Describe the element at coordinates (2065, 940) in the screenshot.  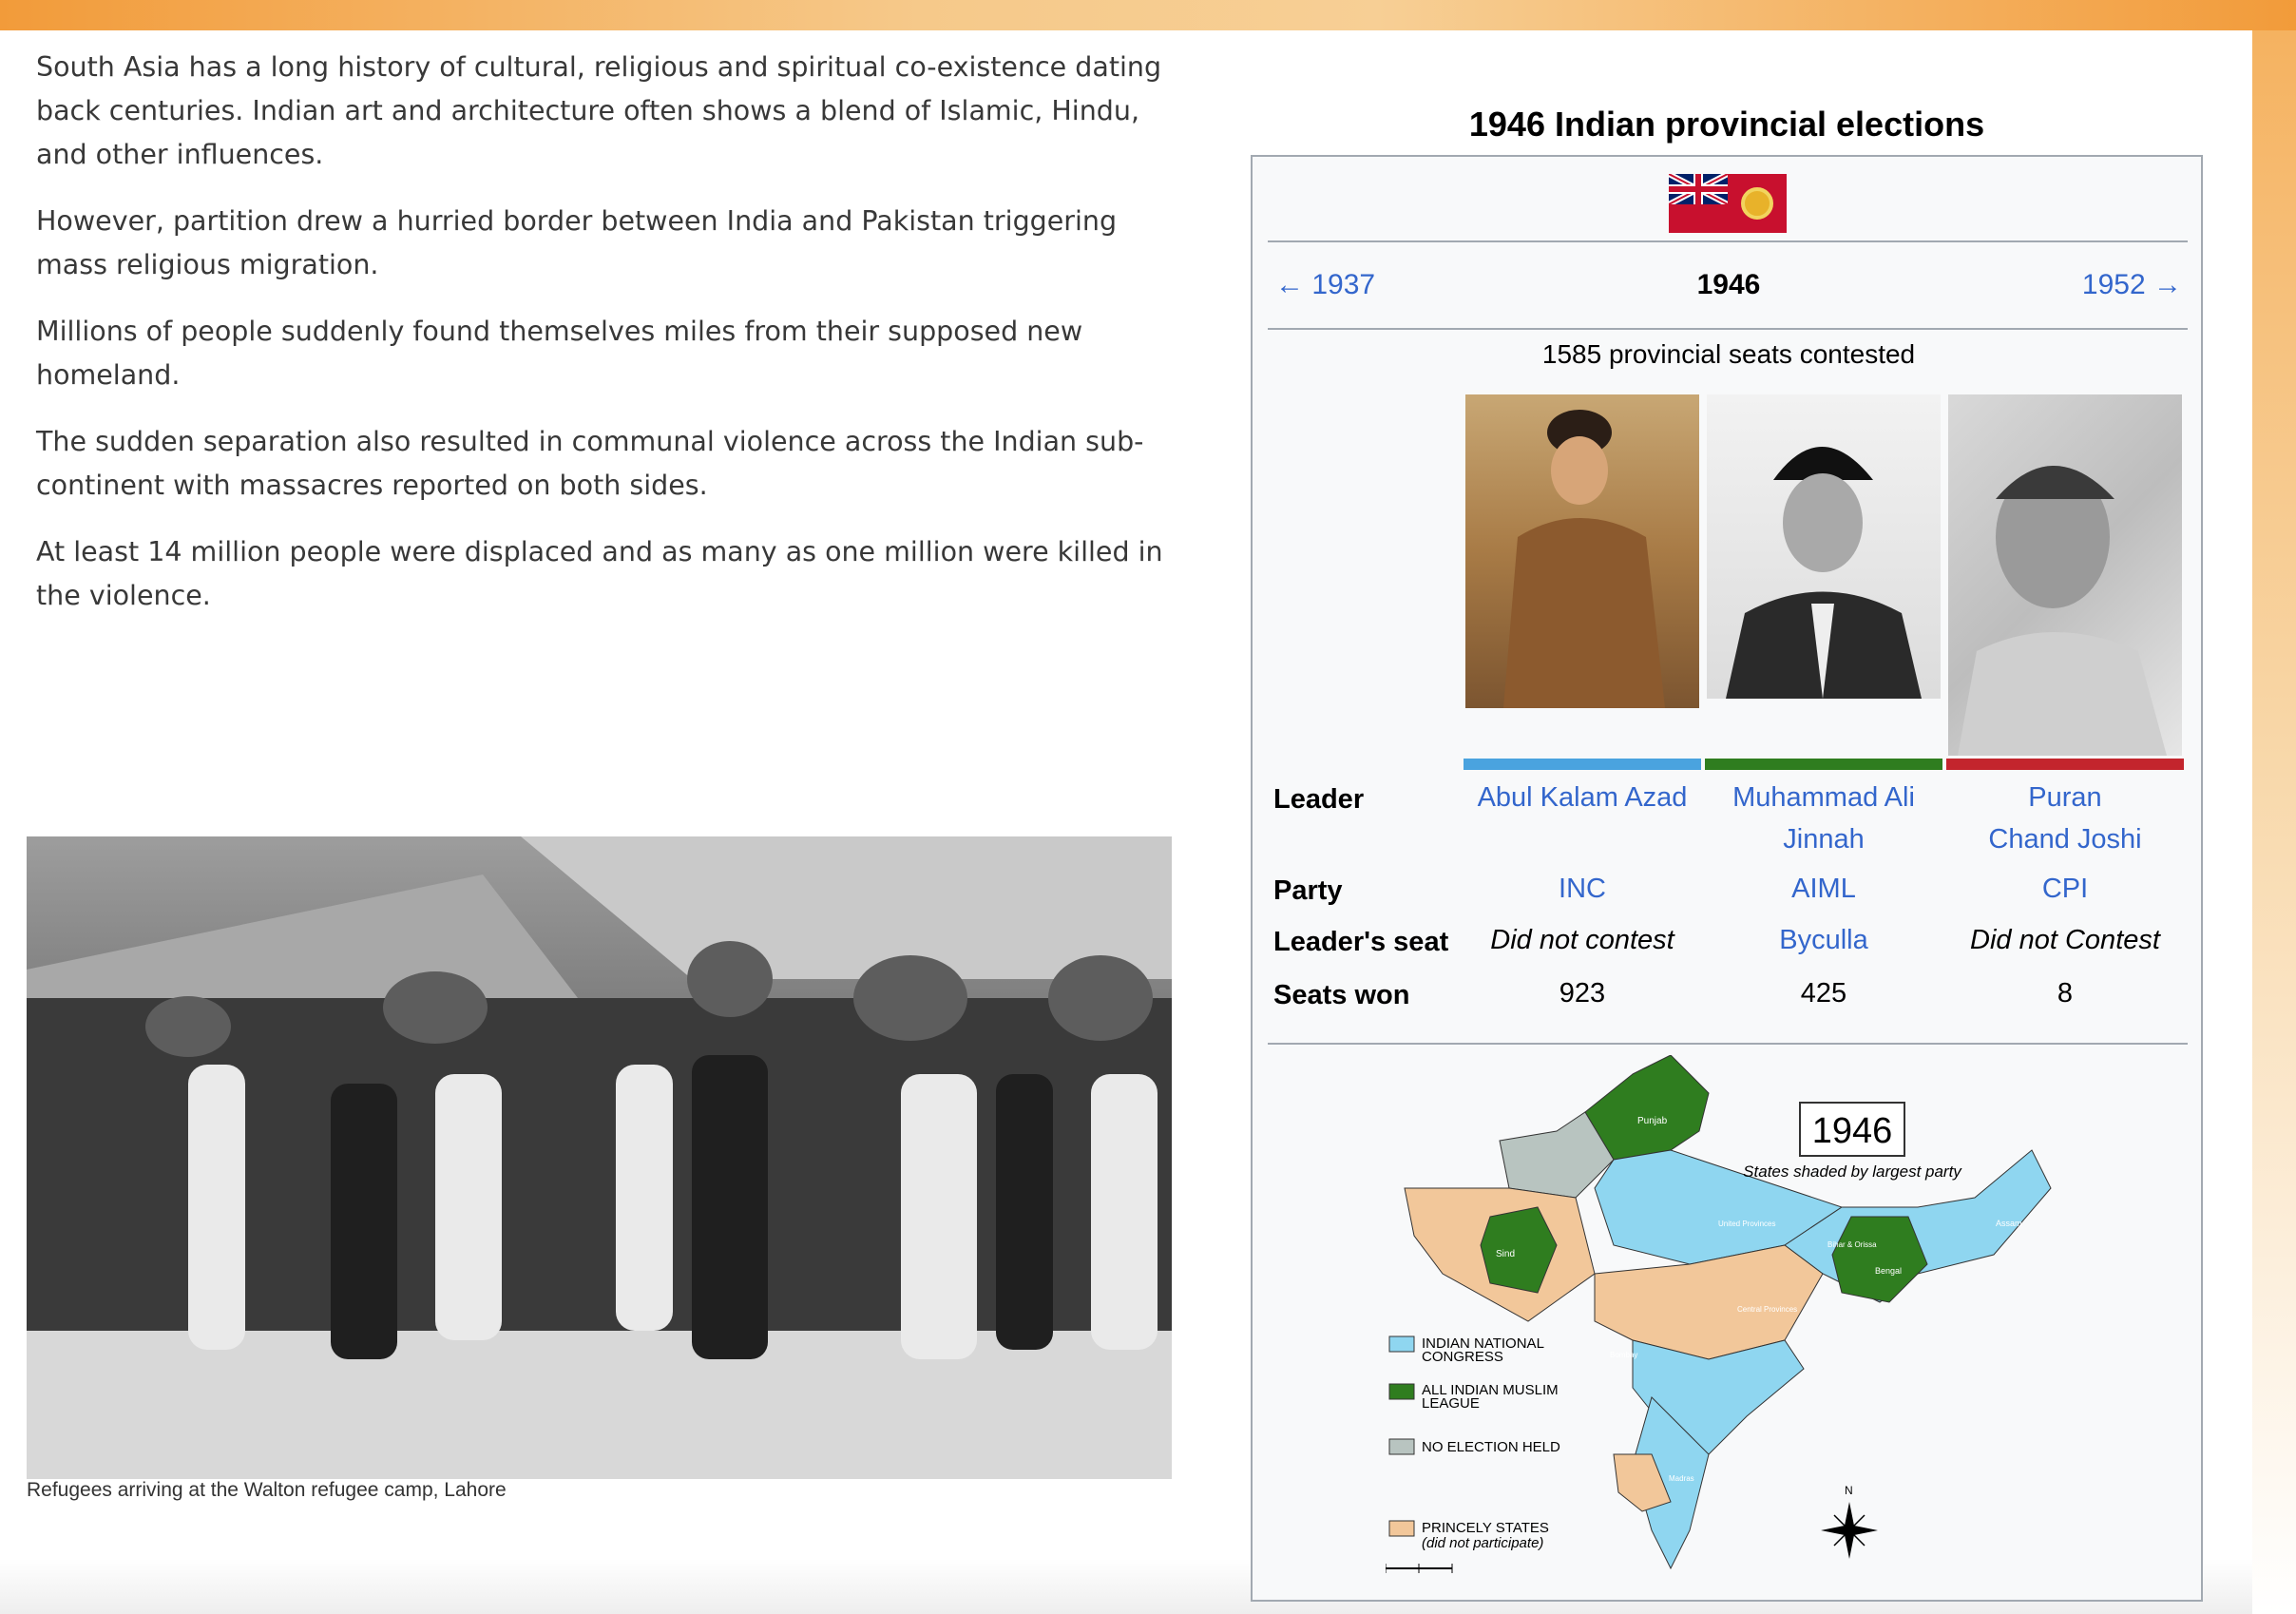
I see `seat-joshi: Did not Contest` at that location.